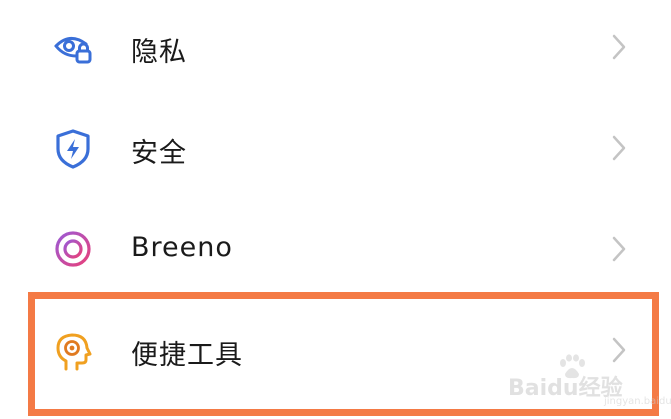  Describe the element at coordinates (187, 355) in the screenshot. I see `settings-item-label: 便捷工具` at that location.